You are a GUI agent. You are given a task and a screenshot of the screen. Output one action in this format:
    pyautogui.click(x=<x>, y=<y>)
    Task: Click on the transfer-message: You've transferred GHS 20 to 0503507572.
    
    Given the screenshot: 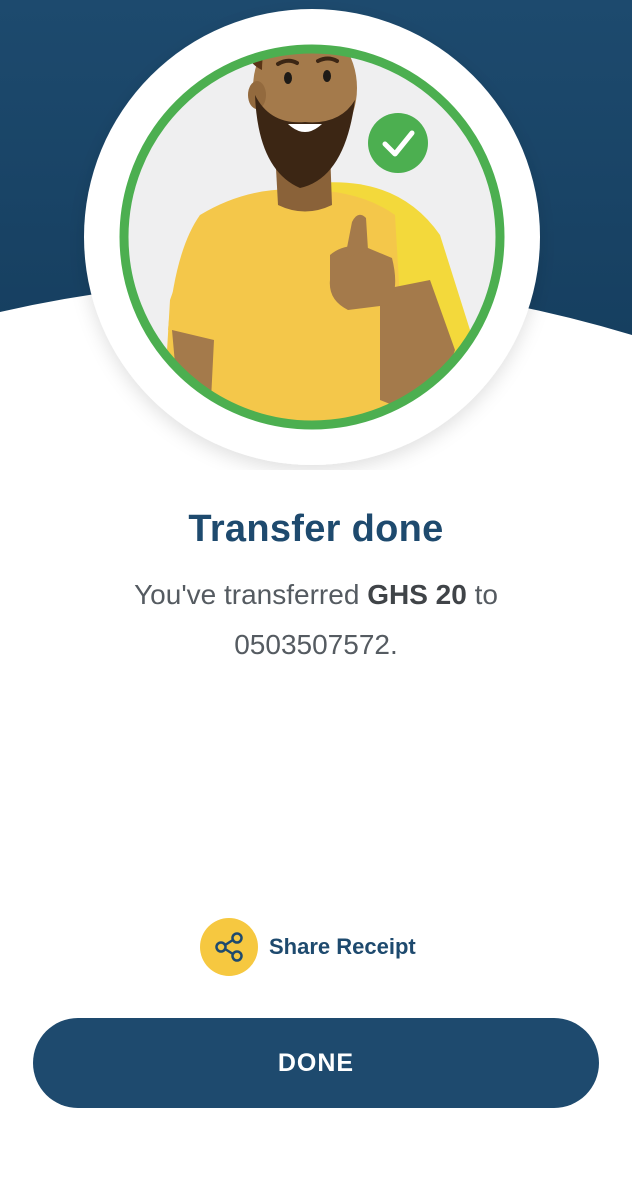 What is the action you would take?
    pyautogui.click(x=316, y=620)
    